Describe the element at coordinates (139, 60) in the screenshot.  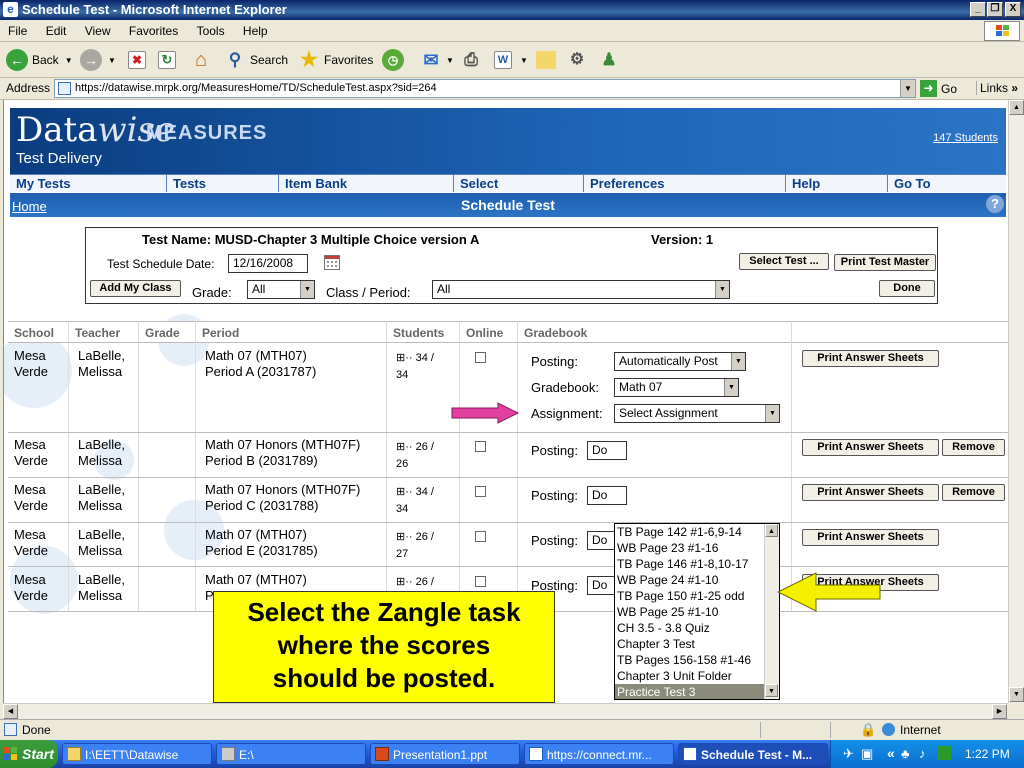
I see `stop-button: ✖` at that location.